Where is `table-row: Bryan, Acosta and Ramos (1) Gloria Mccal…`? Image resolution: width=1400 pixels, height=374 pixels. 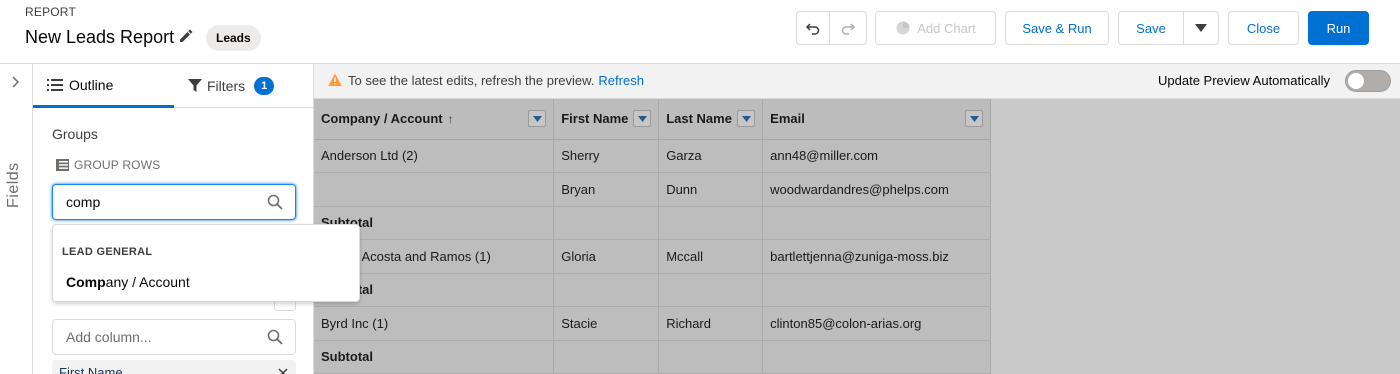
table-row: Bryan, Acosta and Ramos (1) Gloria Mccal… is located at coordinates (652, 256).